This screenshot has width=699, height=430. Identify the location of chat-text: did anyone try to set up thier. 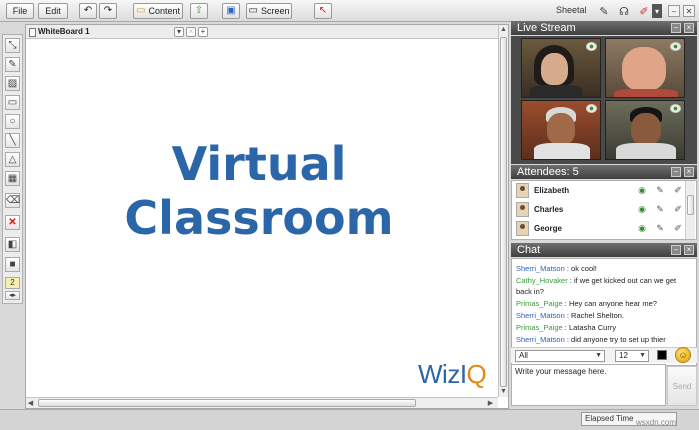
(618, 339).